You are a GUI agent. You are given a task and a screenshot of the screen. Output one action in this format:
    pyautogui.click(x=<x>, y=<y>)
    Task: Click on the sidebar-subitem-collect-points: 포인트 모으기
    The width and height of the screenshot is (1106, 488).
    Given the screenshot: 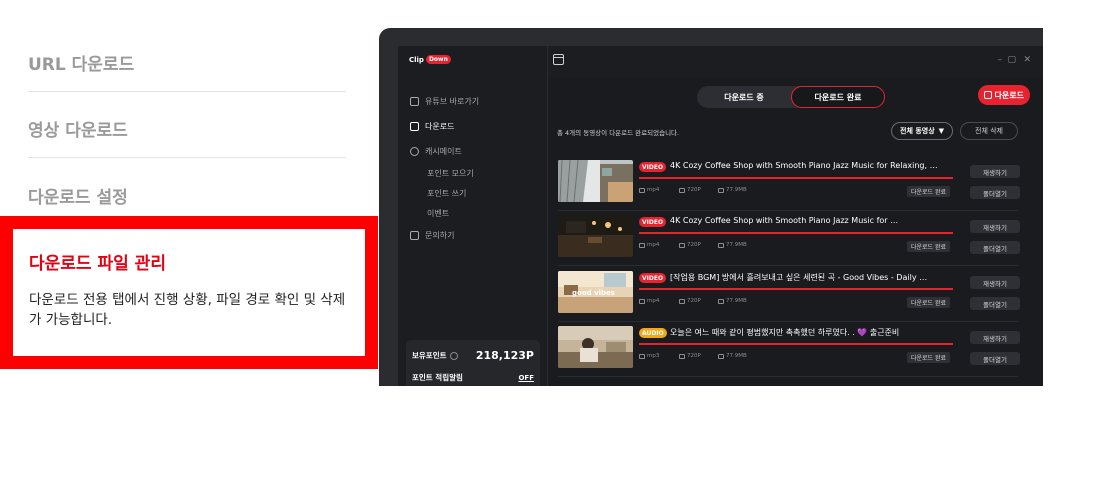 What is the action you would take?
    pyautogui.click(x=450, y=173)
    